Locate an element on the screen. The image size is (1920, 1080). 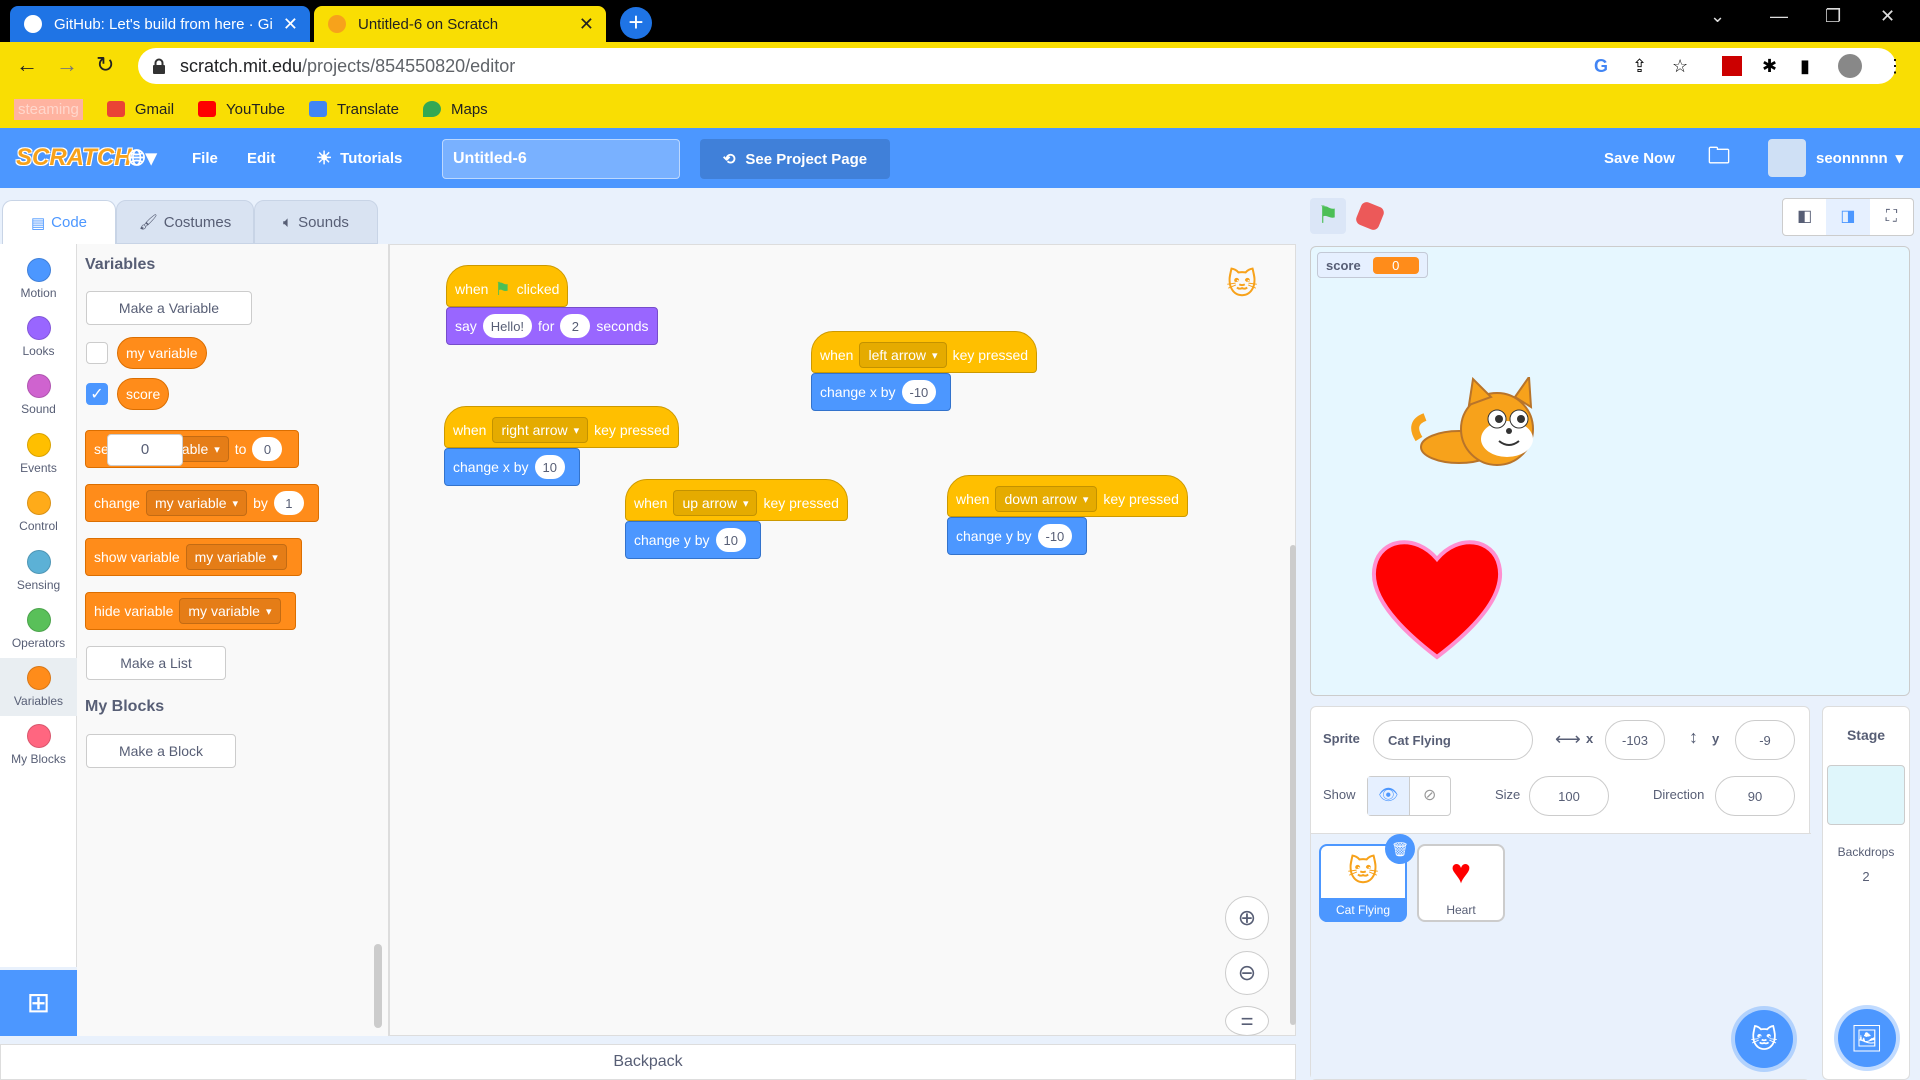
change-y-input: 10 is located at coordinates (730, 540).